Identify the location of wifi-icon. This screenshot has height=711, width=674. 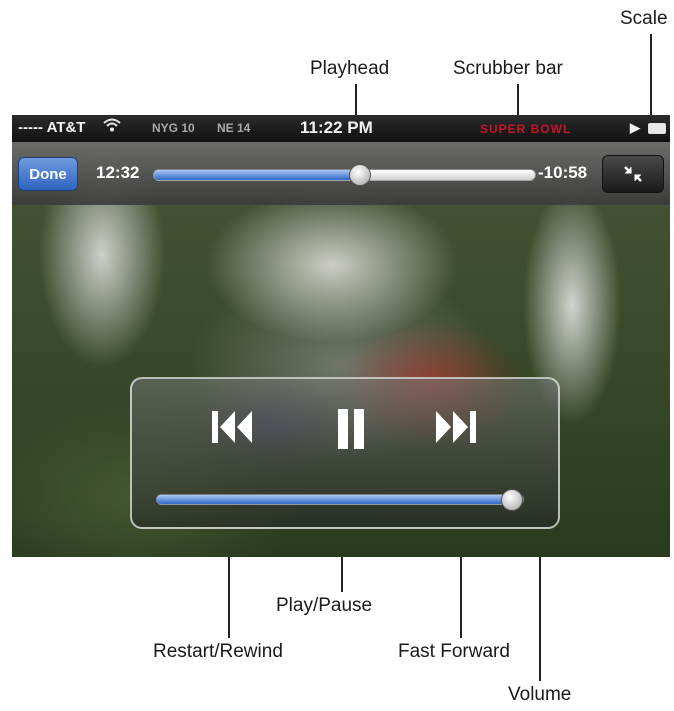
(112, 126).